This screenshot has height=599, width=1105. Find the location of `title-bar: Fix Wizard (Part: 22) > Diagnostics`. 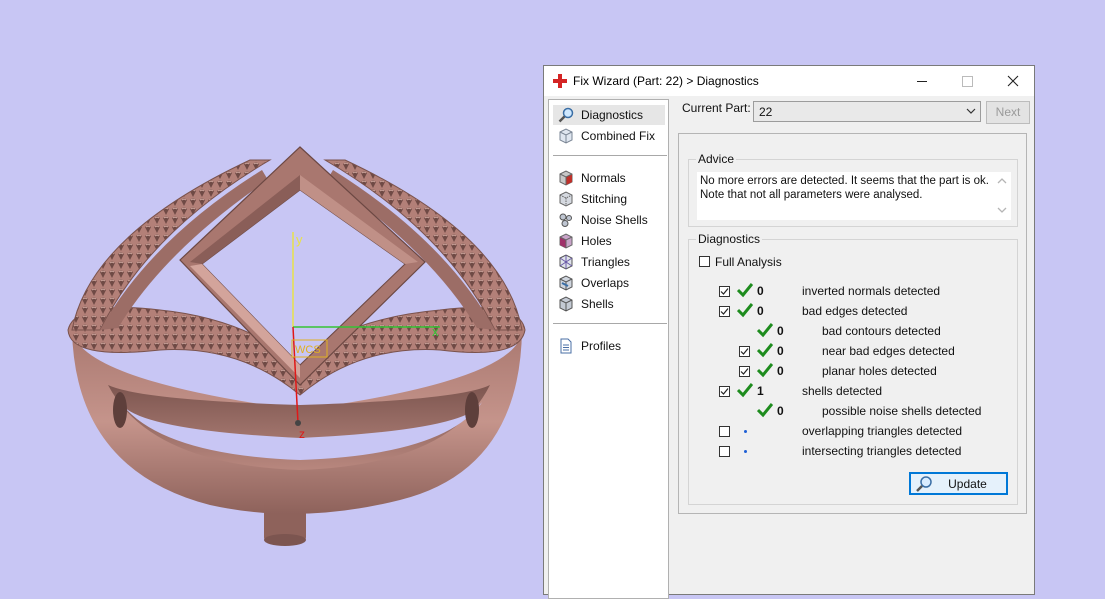

title-bar: Fix Wizard (Part: 22) > Diagnostics is located at coordinates (789, 81).